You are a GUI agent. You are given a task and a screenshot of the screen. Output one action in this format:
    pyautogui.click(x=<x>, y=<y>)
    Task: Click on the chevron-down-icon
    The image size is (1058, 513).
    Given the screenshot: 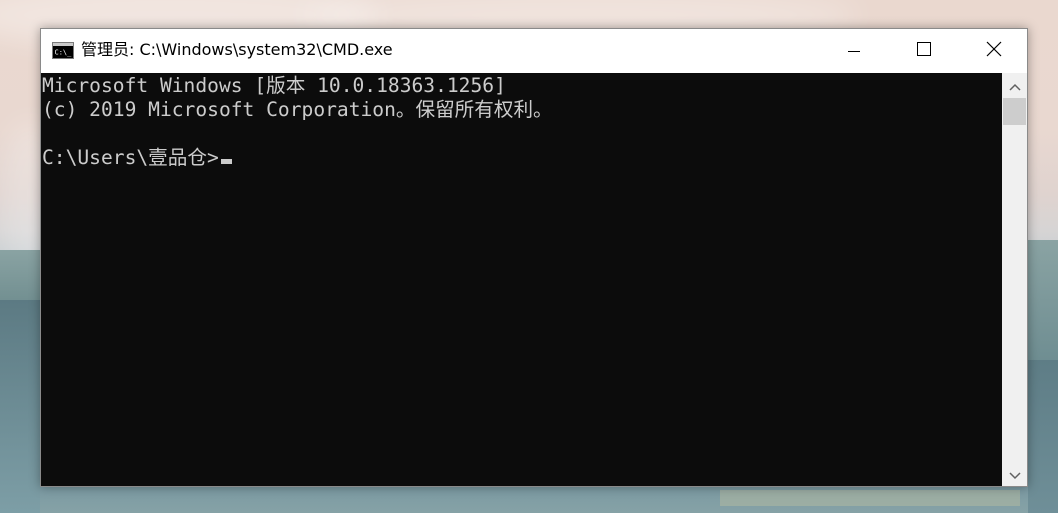 What is the action you would take?
    pyautogui.click(x=1014, y=474)
    